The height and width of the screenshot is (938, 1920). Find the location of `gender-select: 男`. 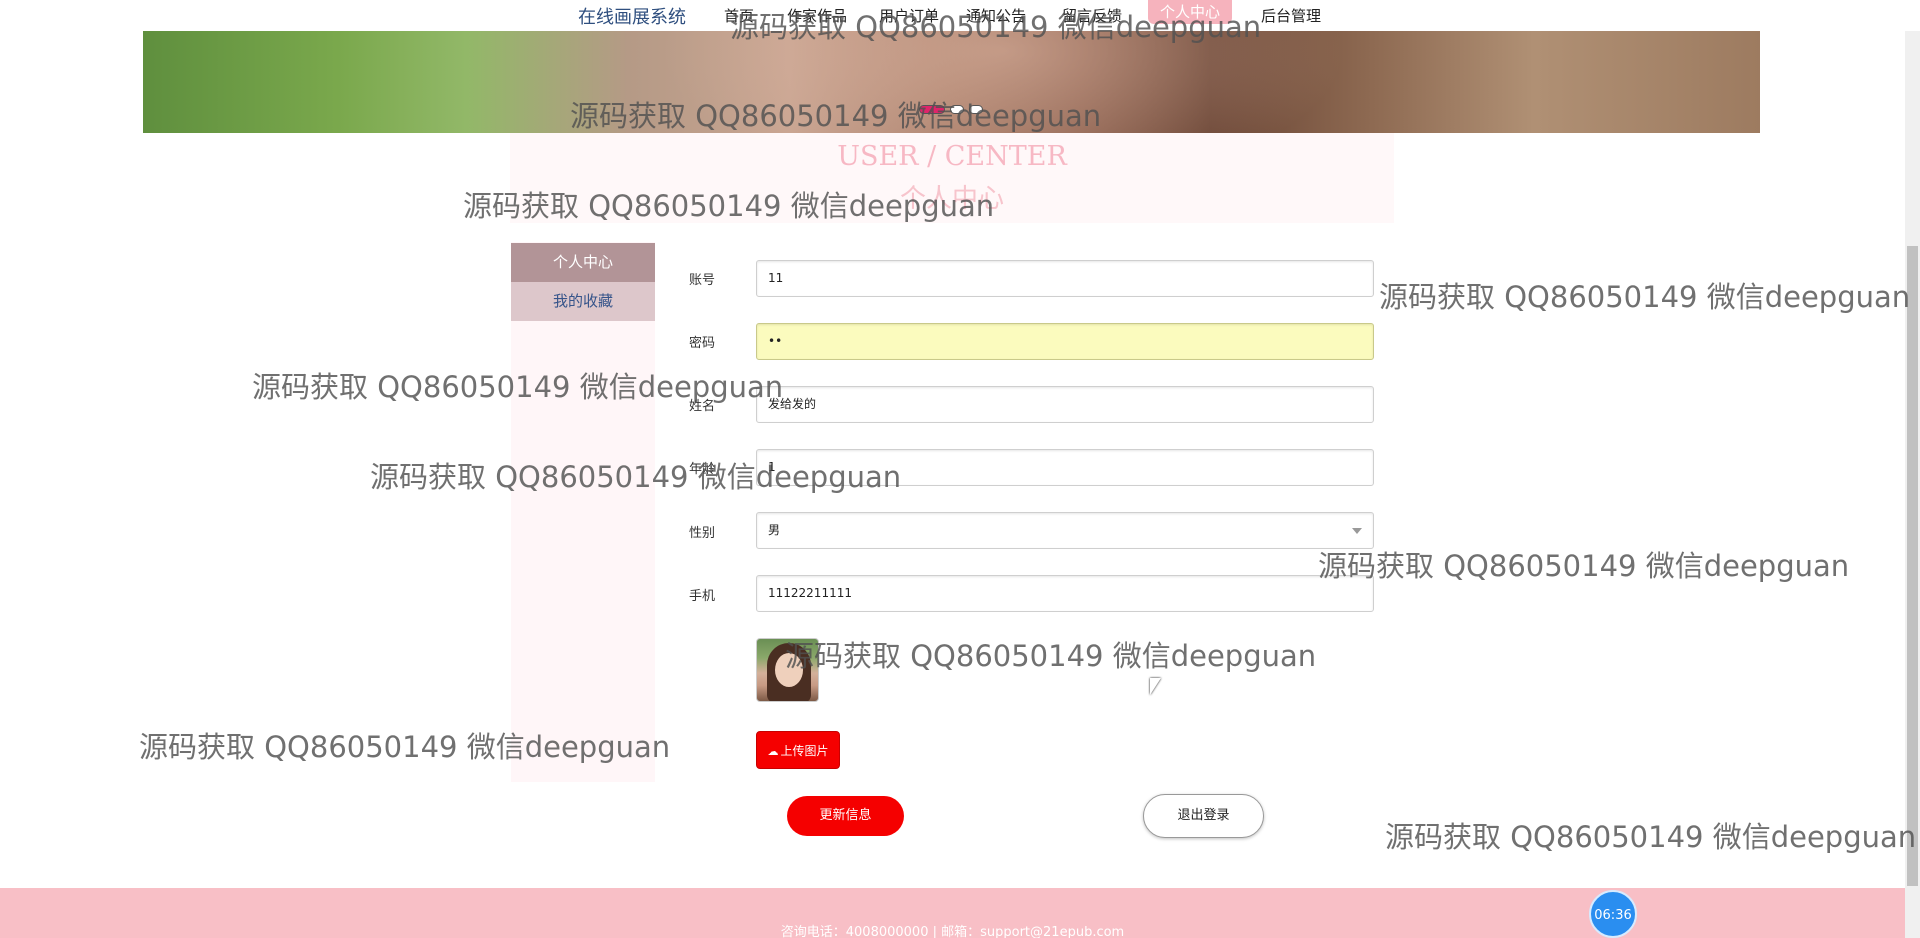

gender-select: 男 is located at coordinates (1065, 530).